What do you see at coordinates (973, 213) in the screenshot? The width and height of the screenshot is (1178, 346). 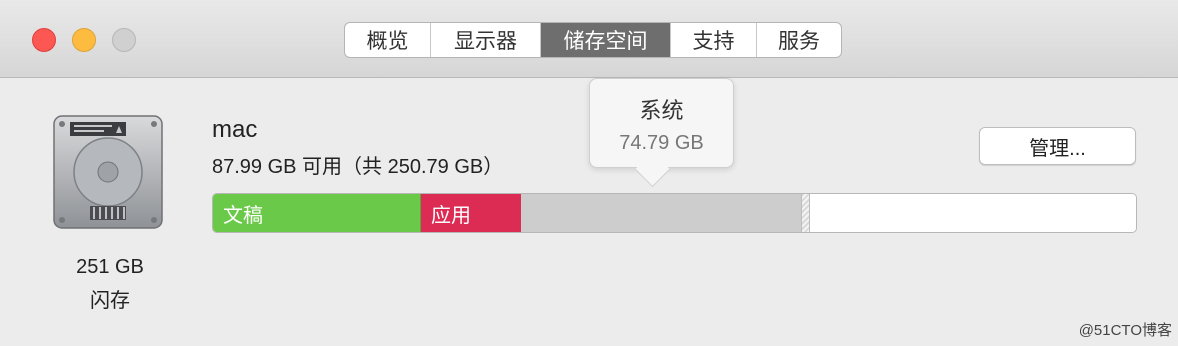 I see `storage-segment-free` at bounding box center [973, 213].